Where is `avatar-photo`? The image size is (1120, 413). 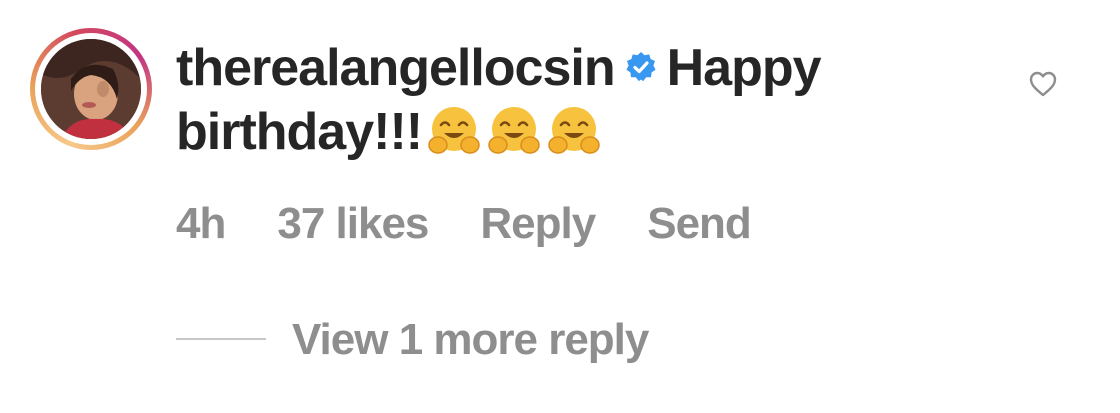 avatar-photo is located at coordinates (91, 89).